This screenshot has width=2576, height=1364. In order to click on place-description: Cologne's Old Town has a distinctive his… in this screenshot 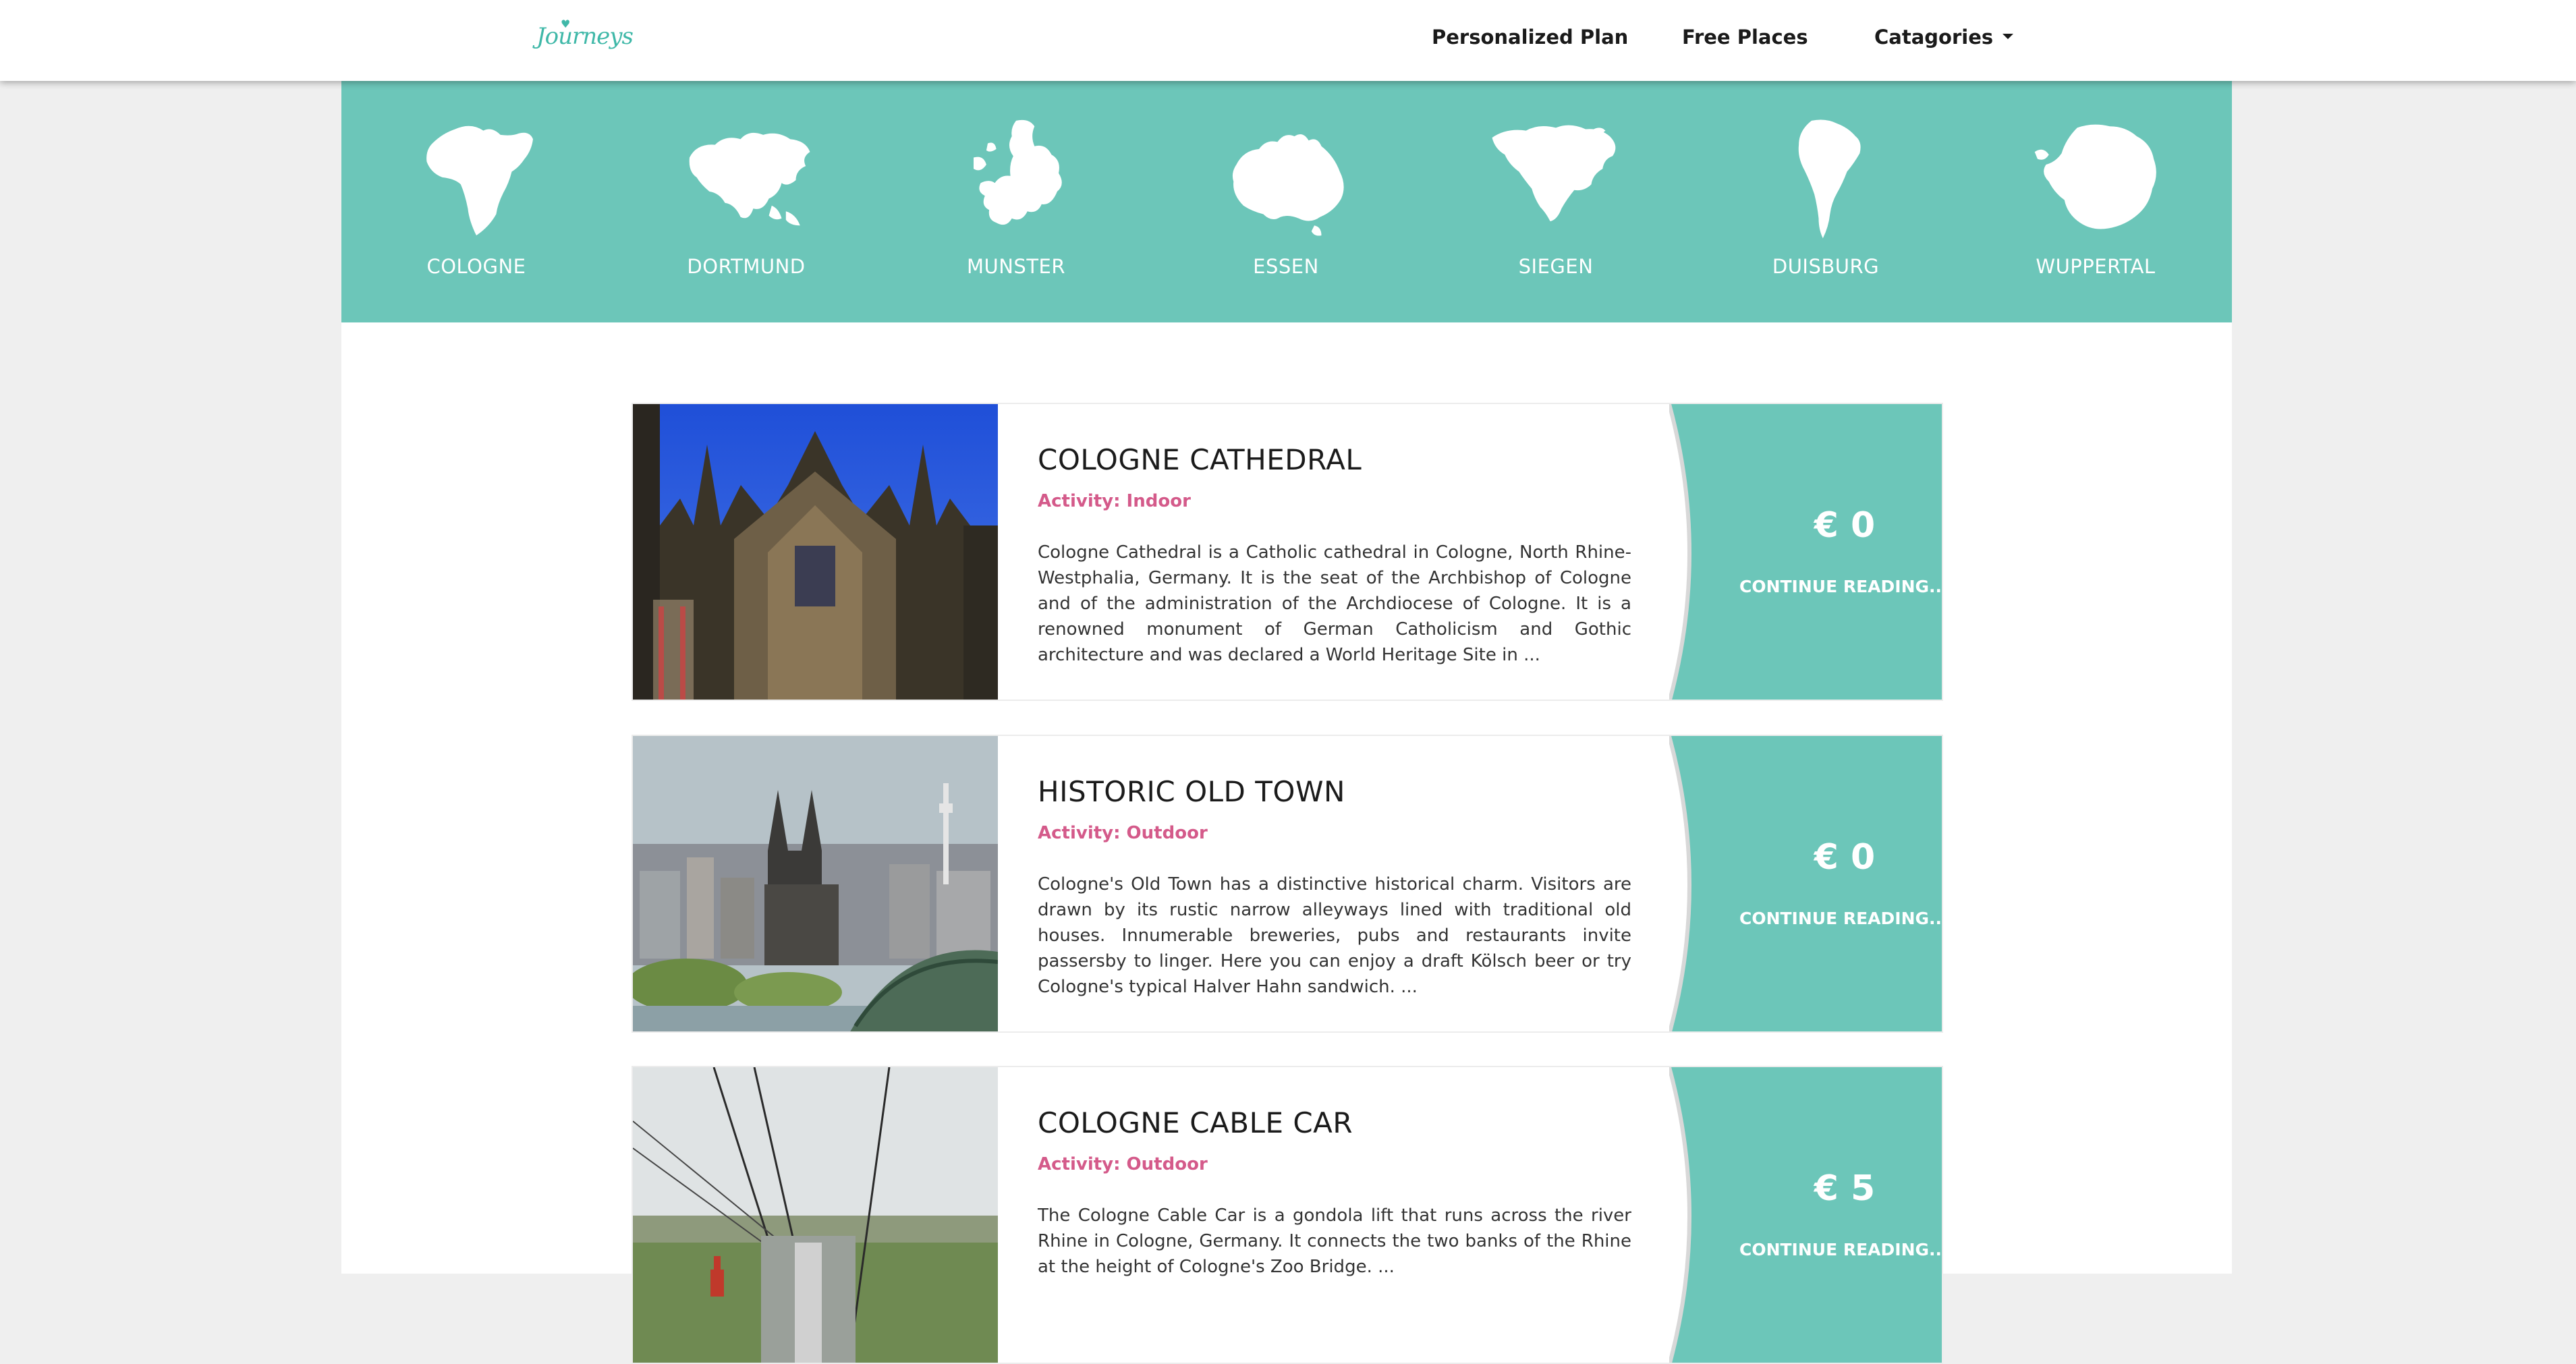, I will do `click(1334, 935)`.